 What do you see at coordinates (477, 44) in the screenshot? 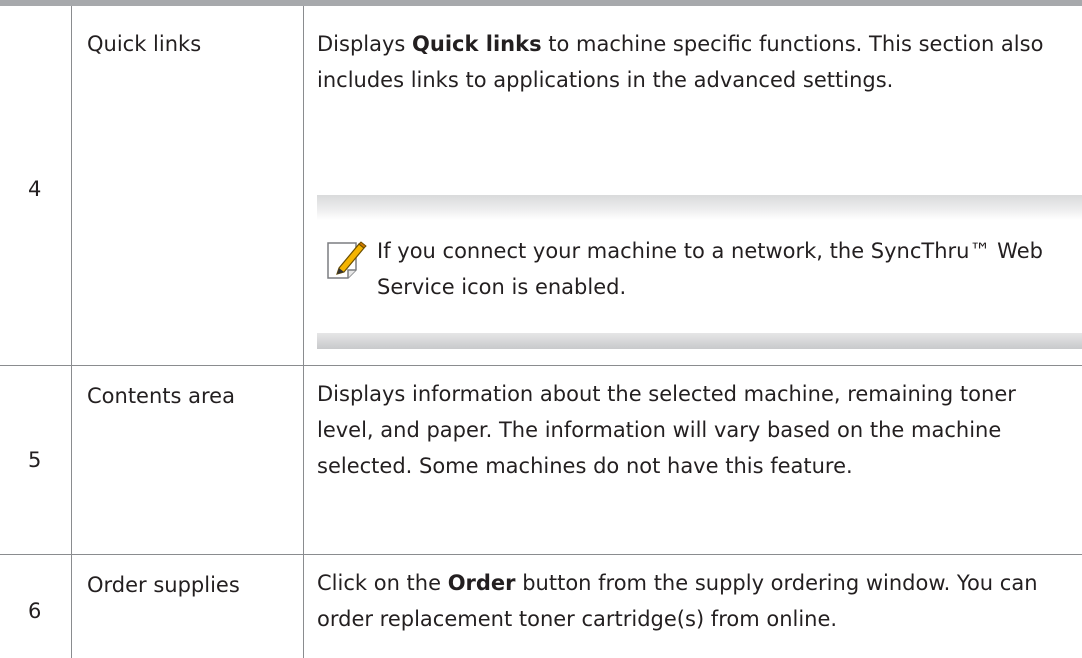
I see `description-bold: Quick links` at bounding box center [477, 44].